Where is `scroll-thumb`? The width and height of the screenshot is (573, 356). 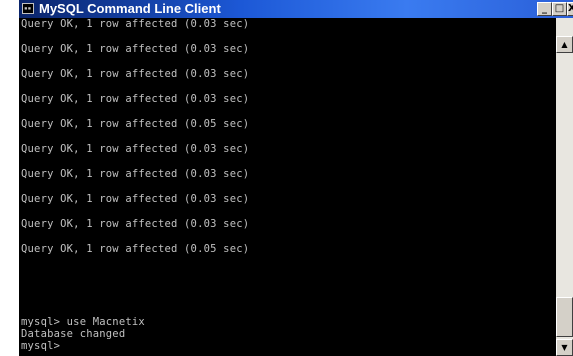 scroll-thumb is located at coordinates (564, 317).